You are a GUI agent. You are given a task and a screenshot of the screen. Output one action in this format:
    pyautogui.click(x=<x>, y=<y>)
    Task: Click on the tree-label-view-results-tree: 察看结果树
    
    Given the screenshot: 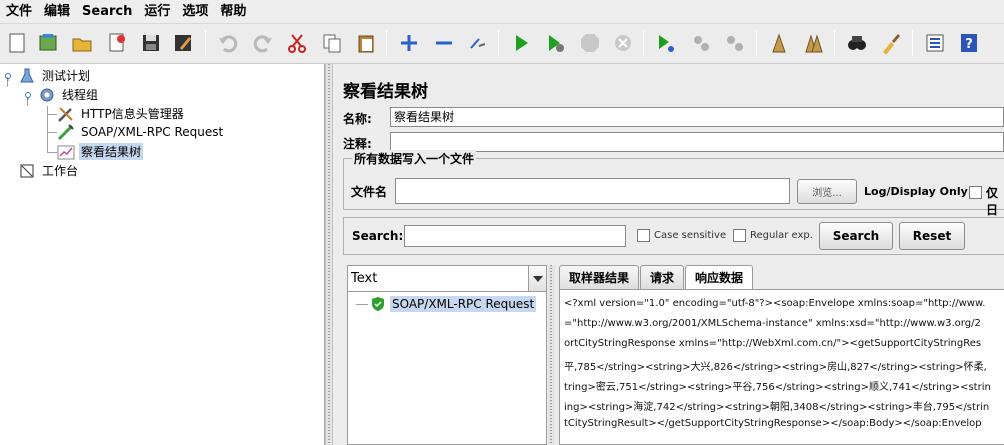 What is the action you would take?
    pyautogui.click(x=111, y=151)
    